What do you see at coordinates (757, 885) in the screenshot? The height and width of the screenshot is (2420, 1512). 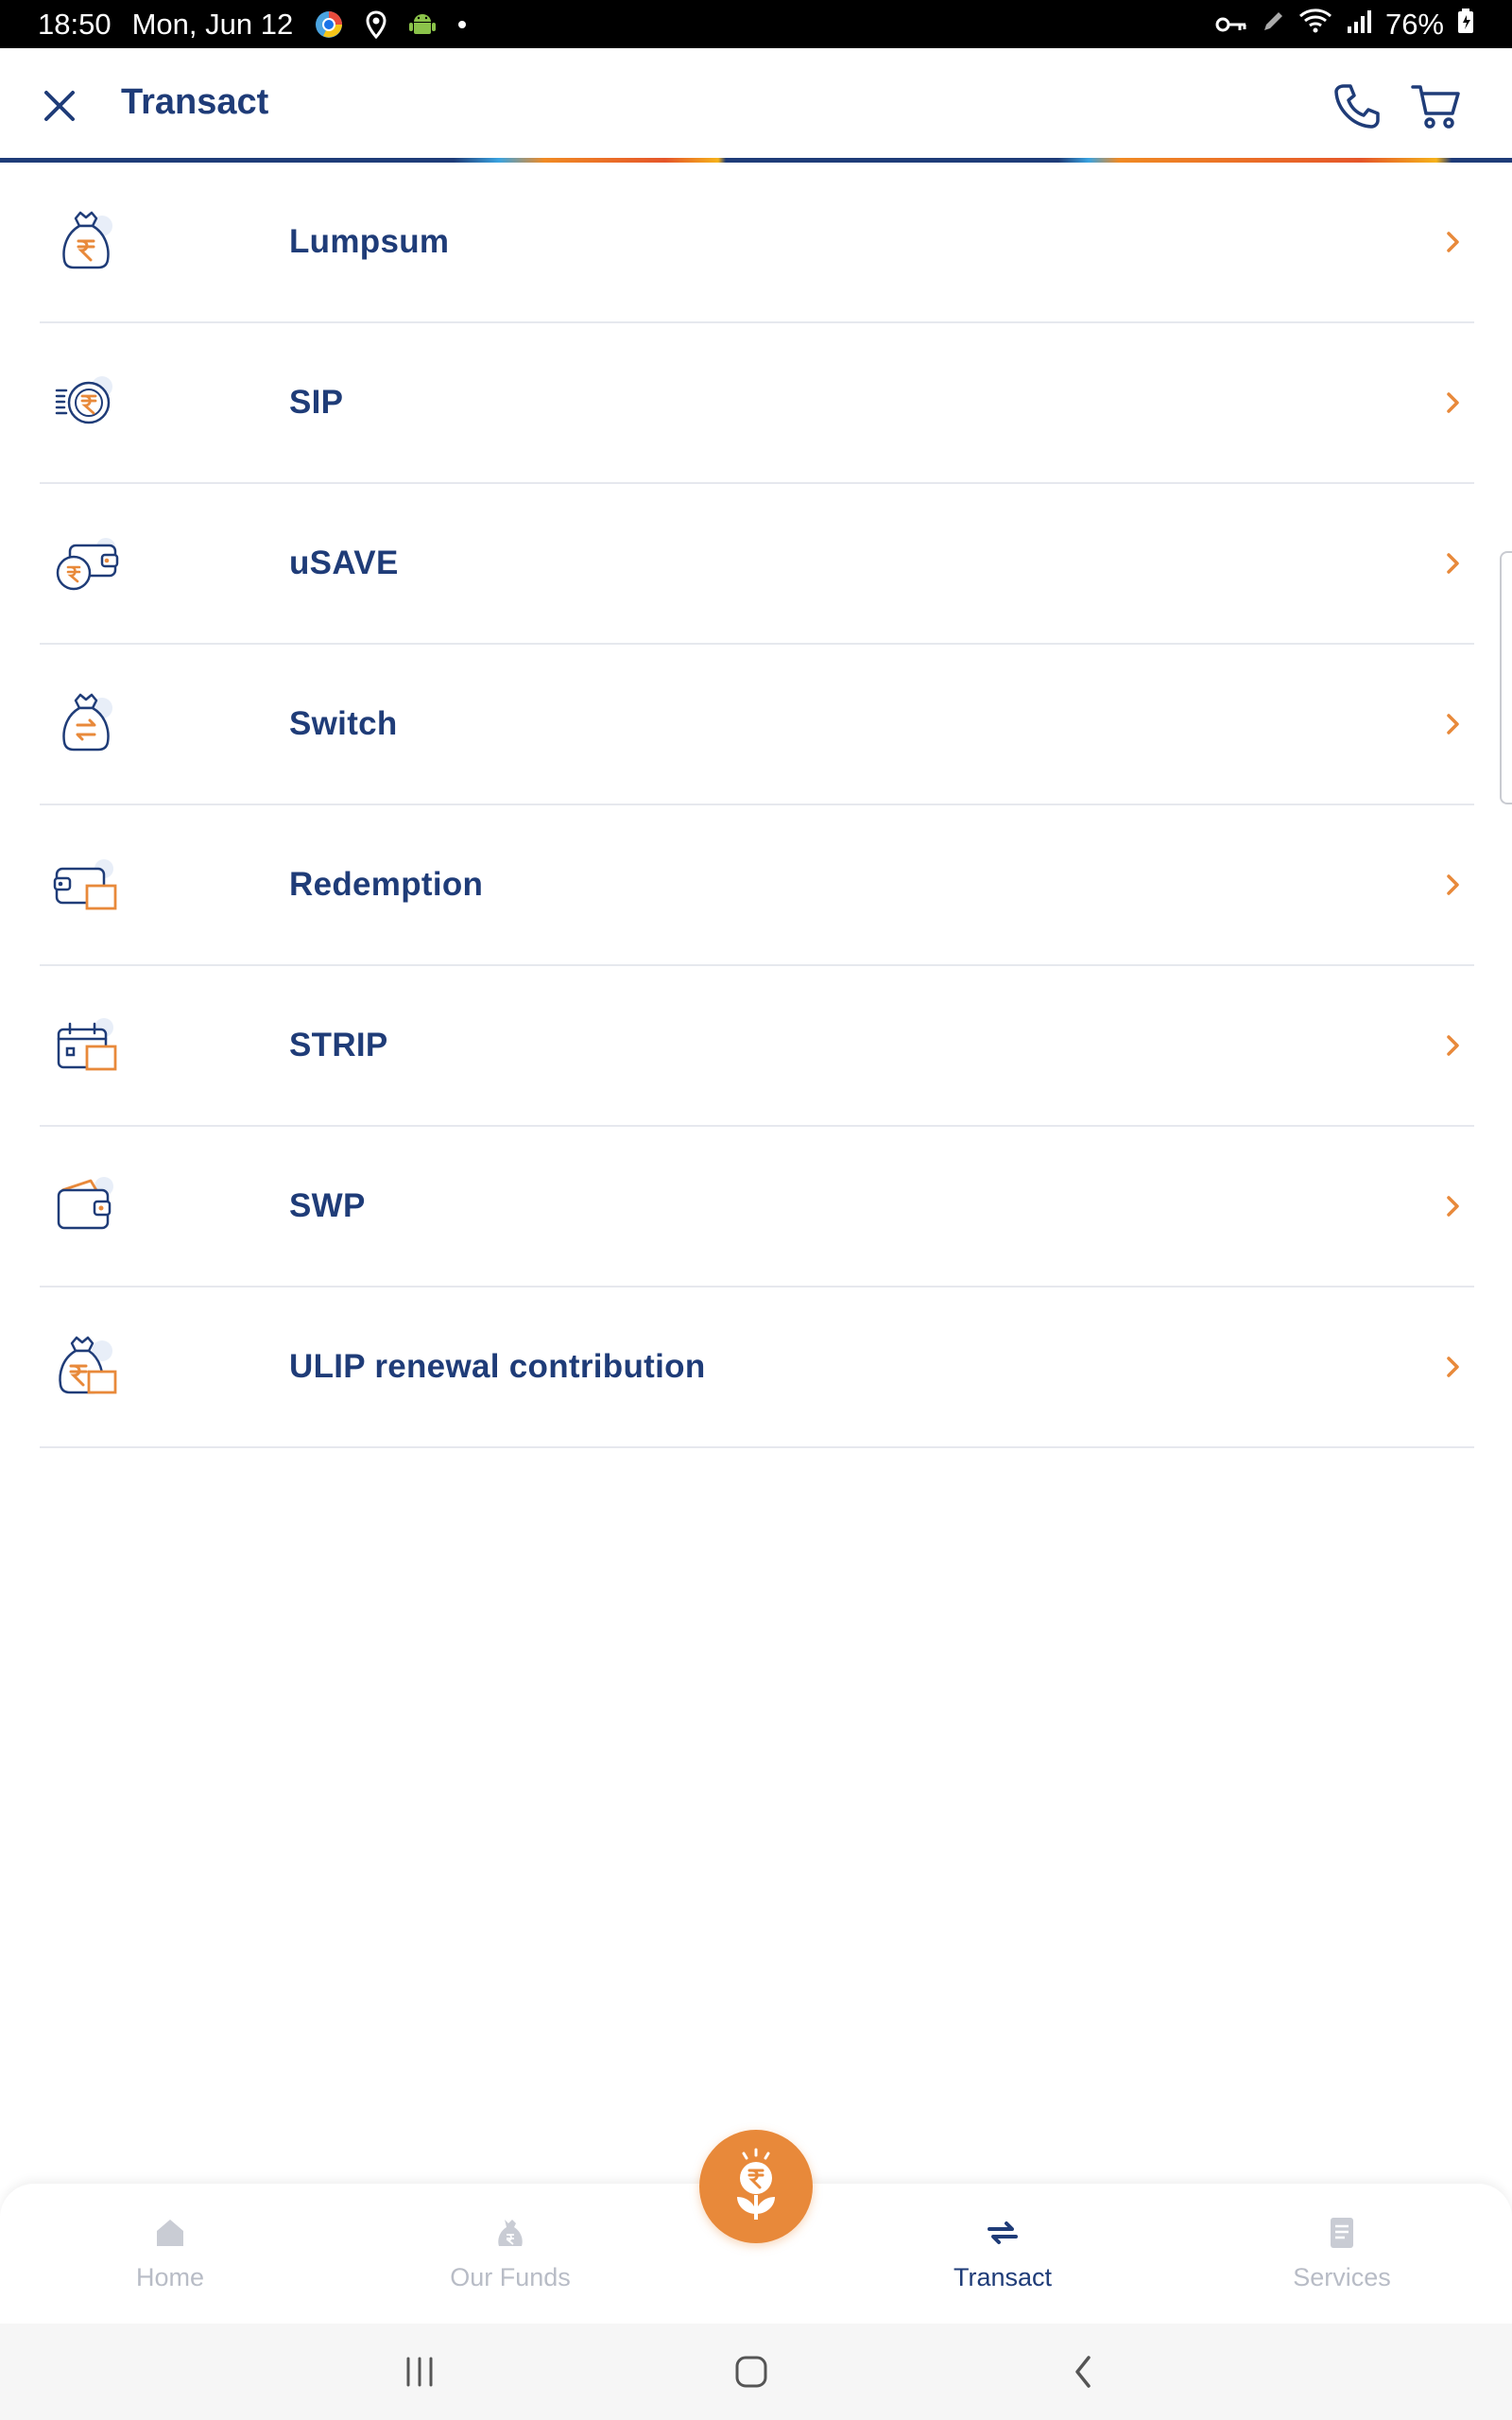 I see `menu-item-redemption: Redemption` at bounding box center [757, 885].